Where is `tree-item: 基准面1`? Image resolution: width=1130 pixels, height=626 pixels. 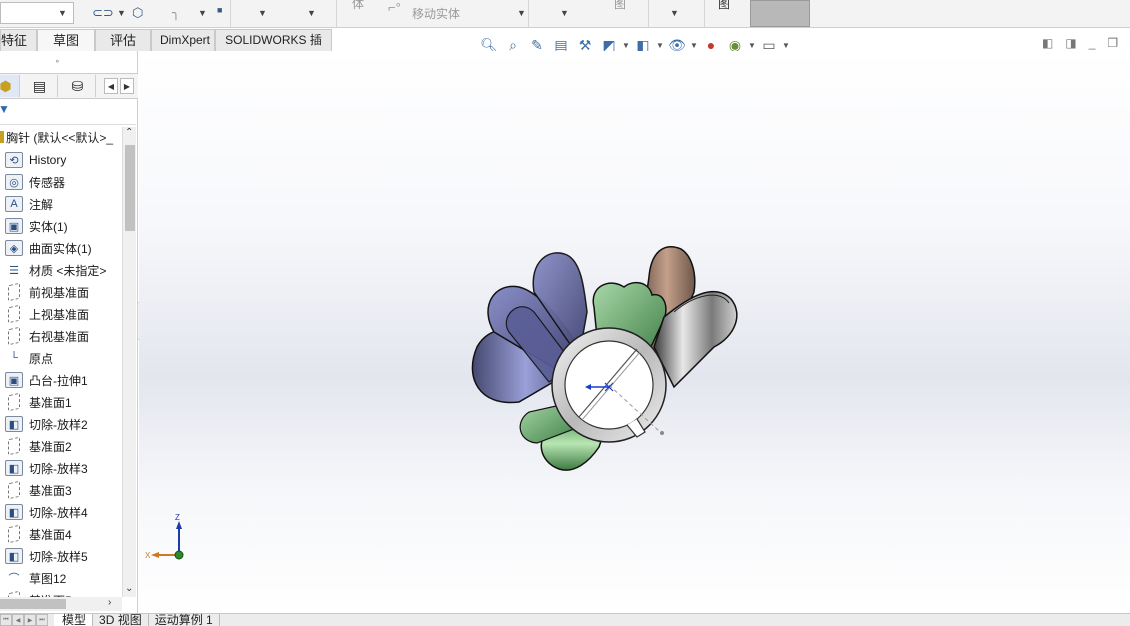 tree-item: 基准面1 is located at coordinates (36, 402).